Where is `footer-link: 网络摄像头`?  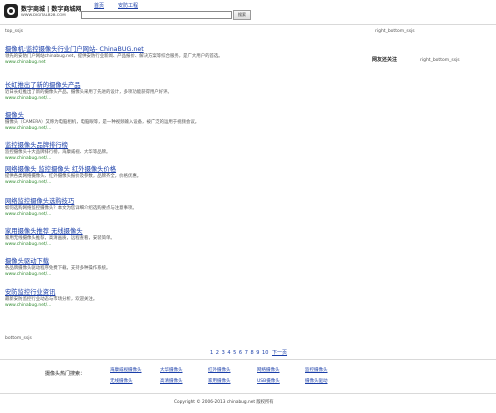
footer-link: 网络摄像头 is located at coordinates (268, 370).